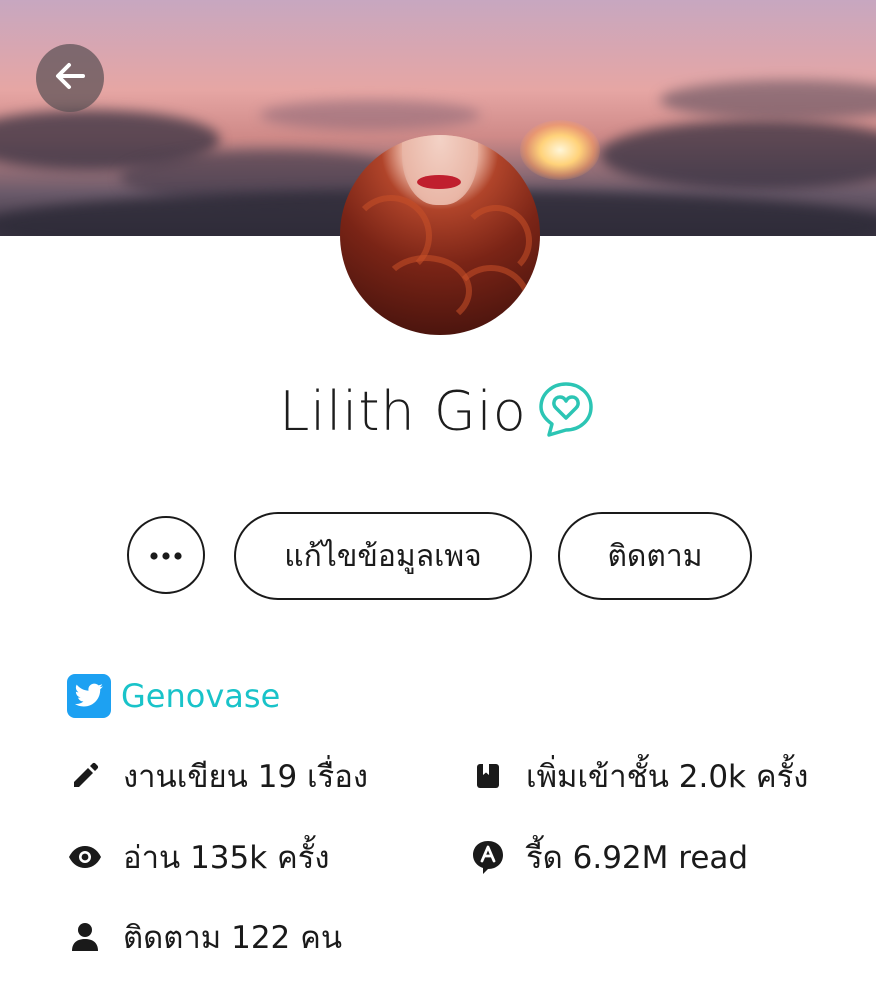 This screenshot has width=876, height=1000. What do you see at coordinates (637, 858) in the screenshot?
I see `stat-reads-text: รี้ด 6.92M read` at bounding box center [637, 858].